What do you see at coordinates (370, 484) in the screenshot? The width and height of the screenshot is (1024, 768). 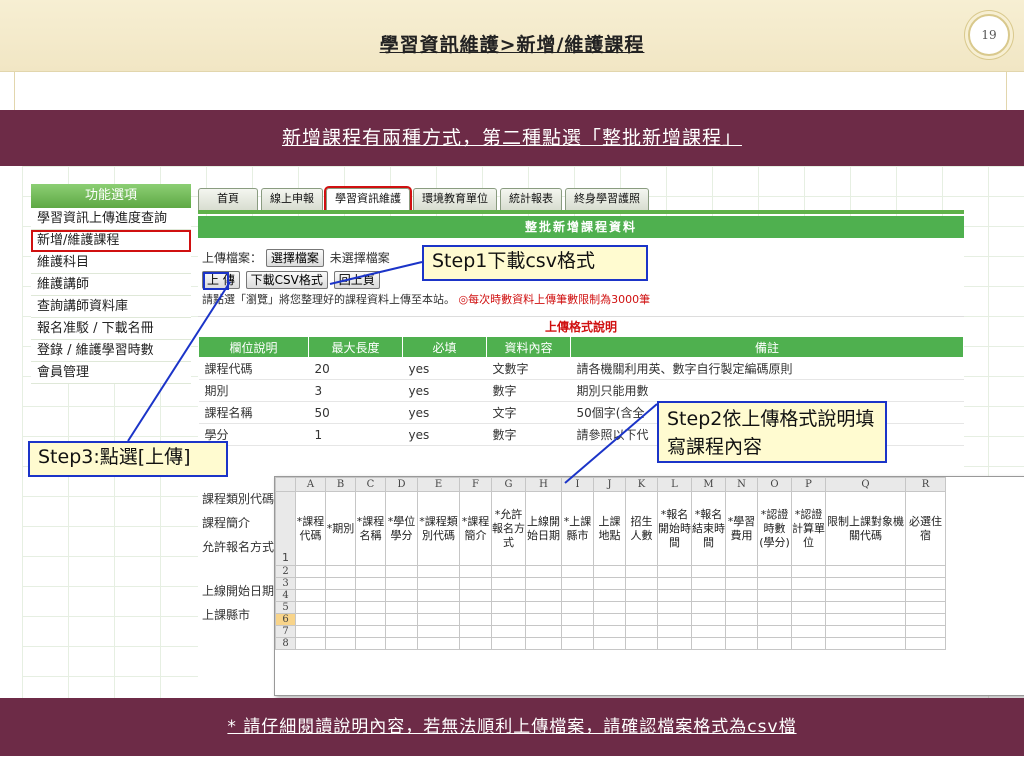 I see `excel-col-header: C` at bounding box center [370, 484].